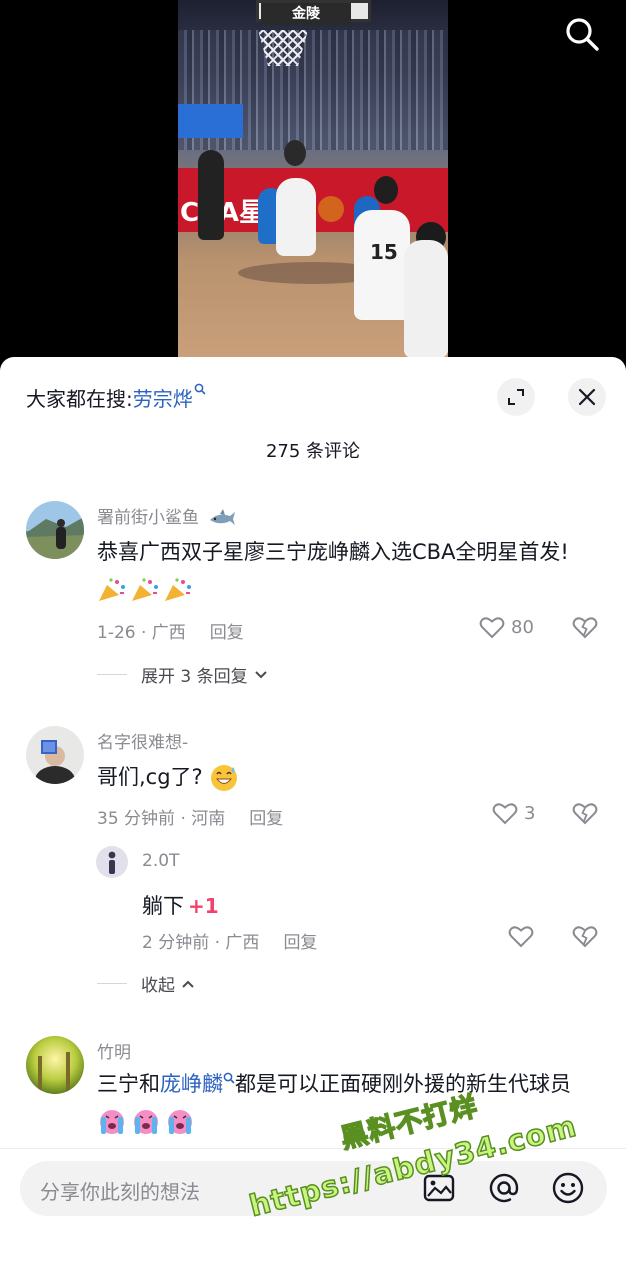 The width and height of the screenshot is (626, 1280). Describe the element at coordinates (191, 1084) in the screenshot. I see `keyword-link: 庞峥麟` at that location.